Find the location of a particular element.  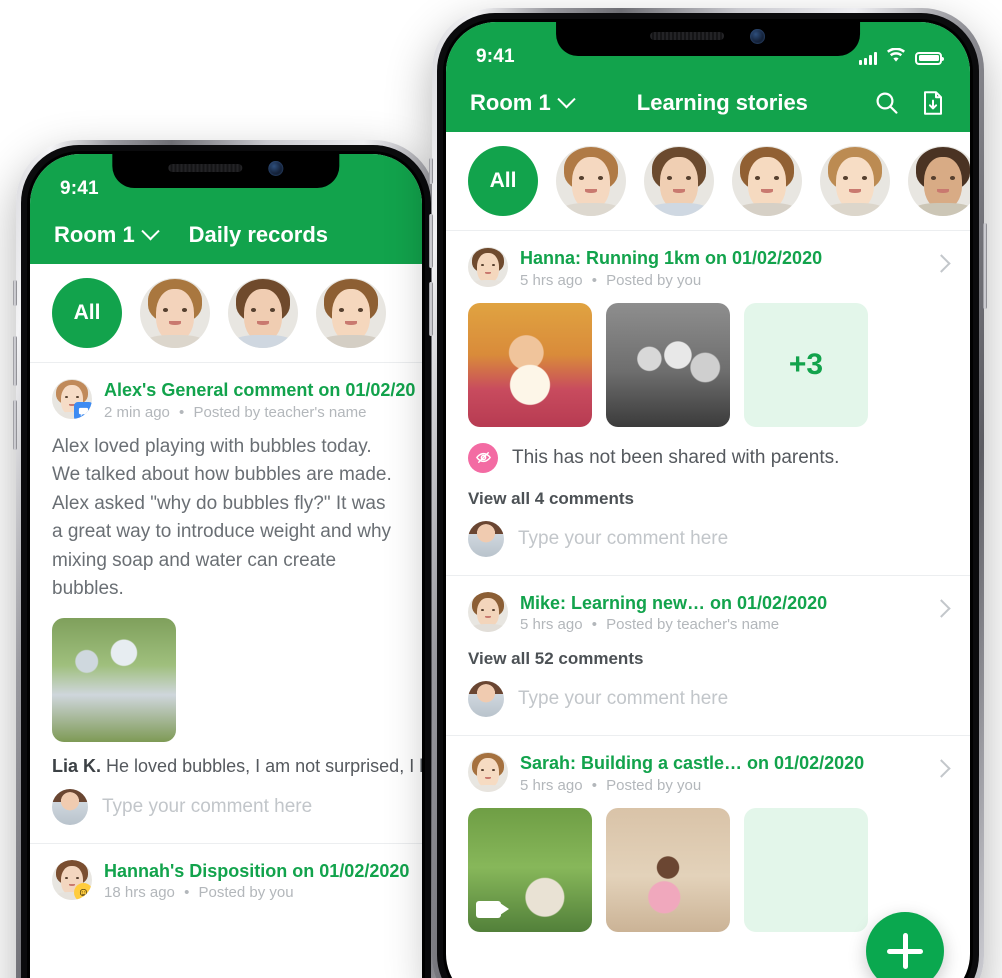

page-title-front: Learning stories is located at coordinates (722, 102).